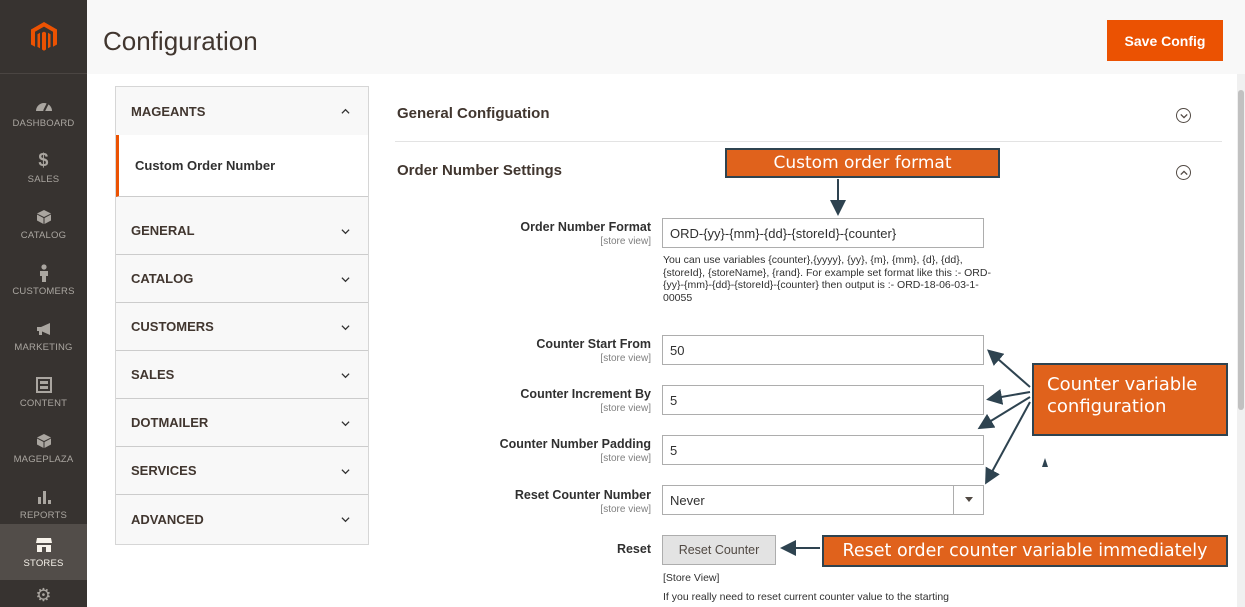 This screenshot has height=607, width=1245. Describe the element at coordinates (44, 545) in the screenshot. I see `storefront-icon` at that location.